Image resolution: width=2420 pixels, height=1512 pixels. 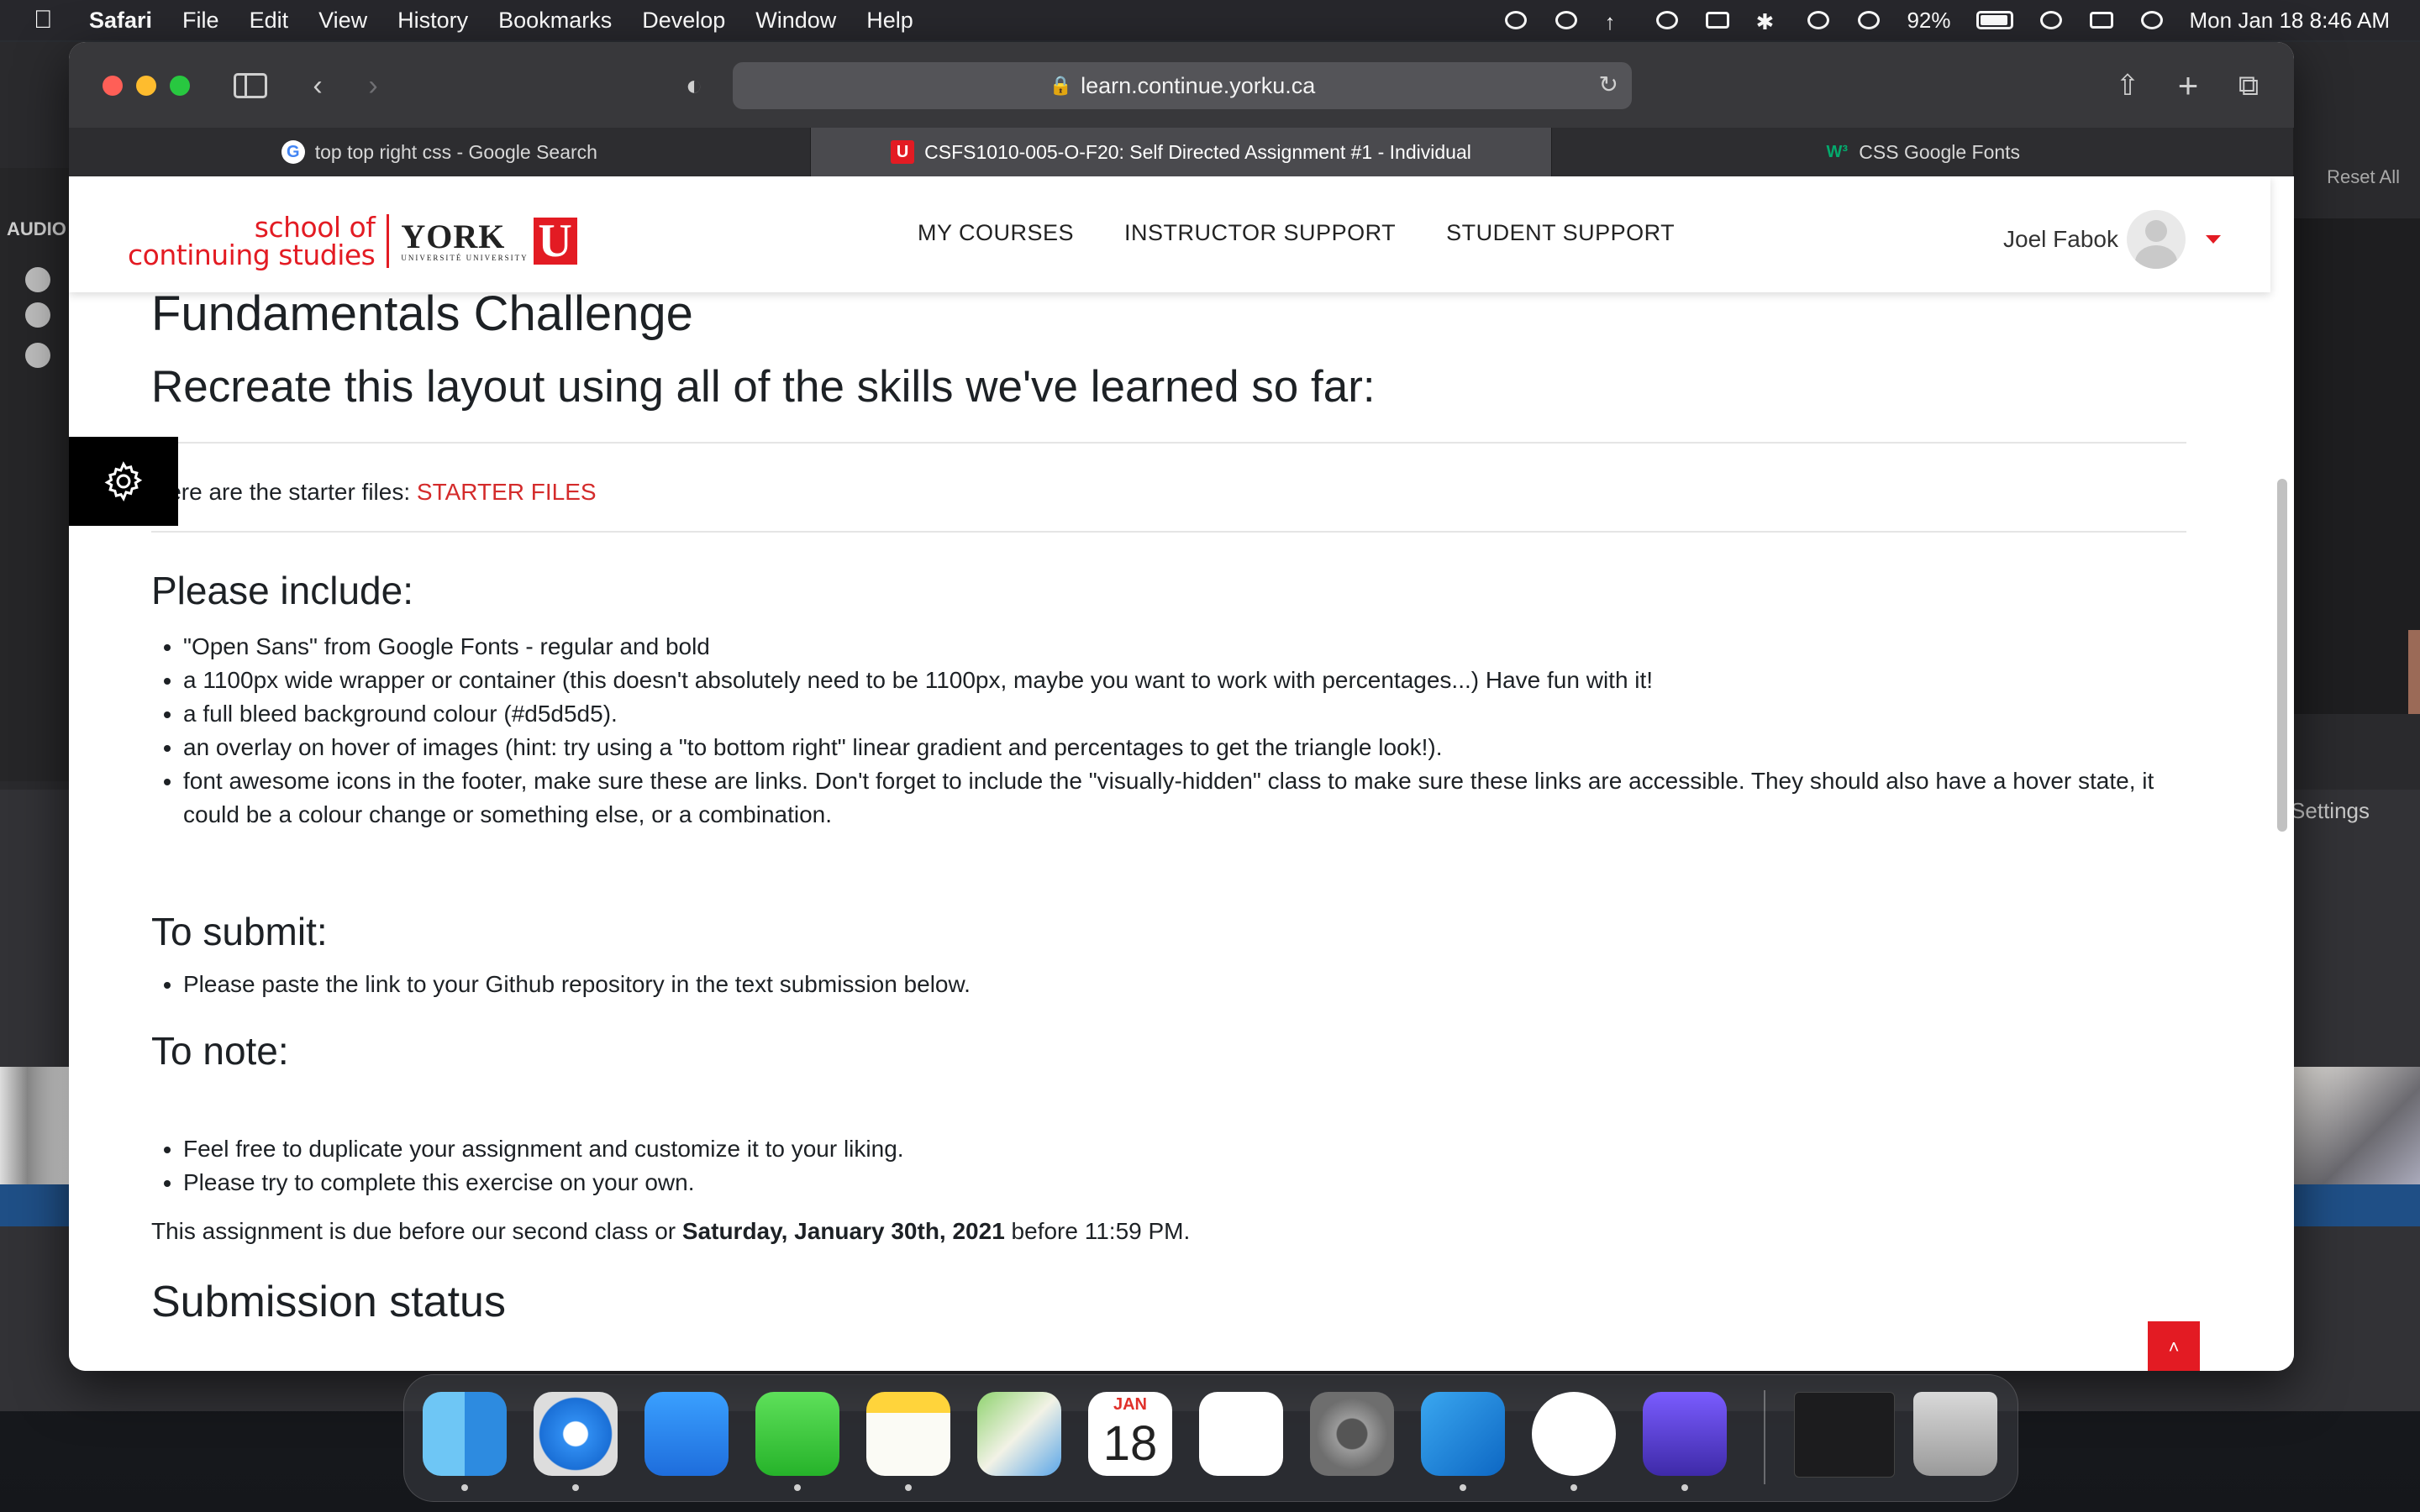 What do you see at coordinates (694, 85) in the screenshot?
I see `privacy-shield-icon: ◐` at bounding box center [694, 85].